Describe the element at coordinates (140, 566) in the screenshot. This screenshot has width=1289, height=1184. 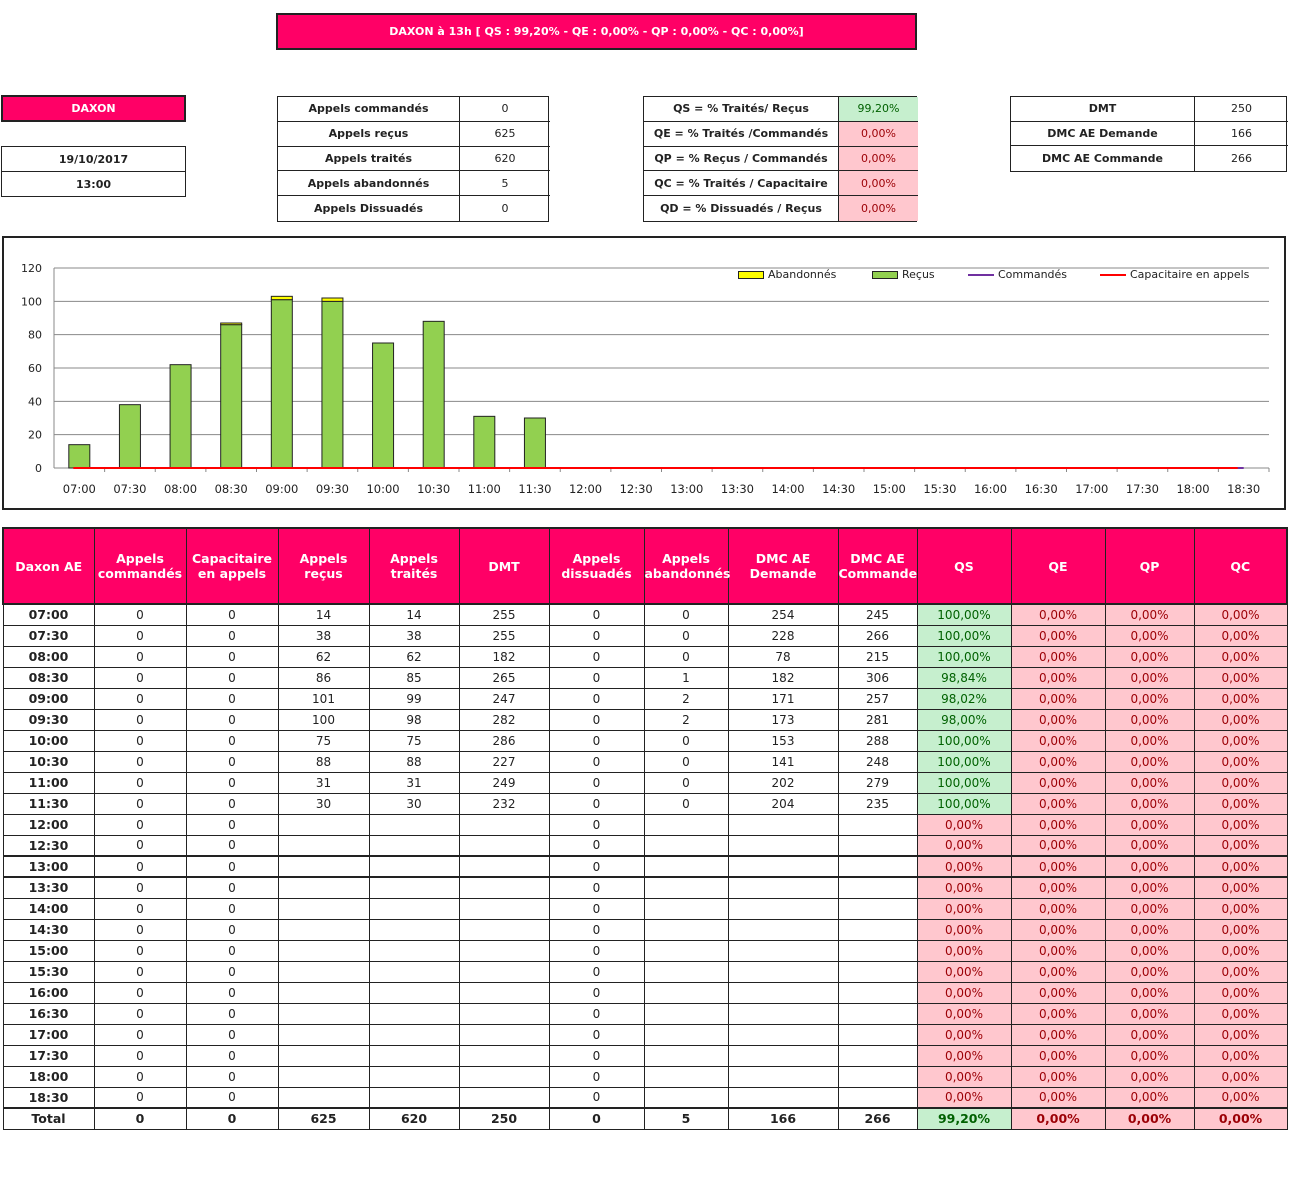
I see `col-header-appels-commandes: Appels commandés` at that location.